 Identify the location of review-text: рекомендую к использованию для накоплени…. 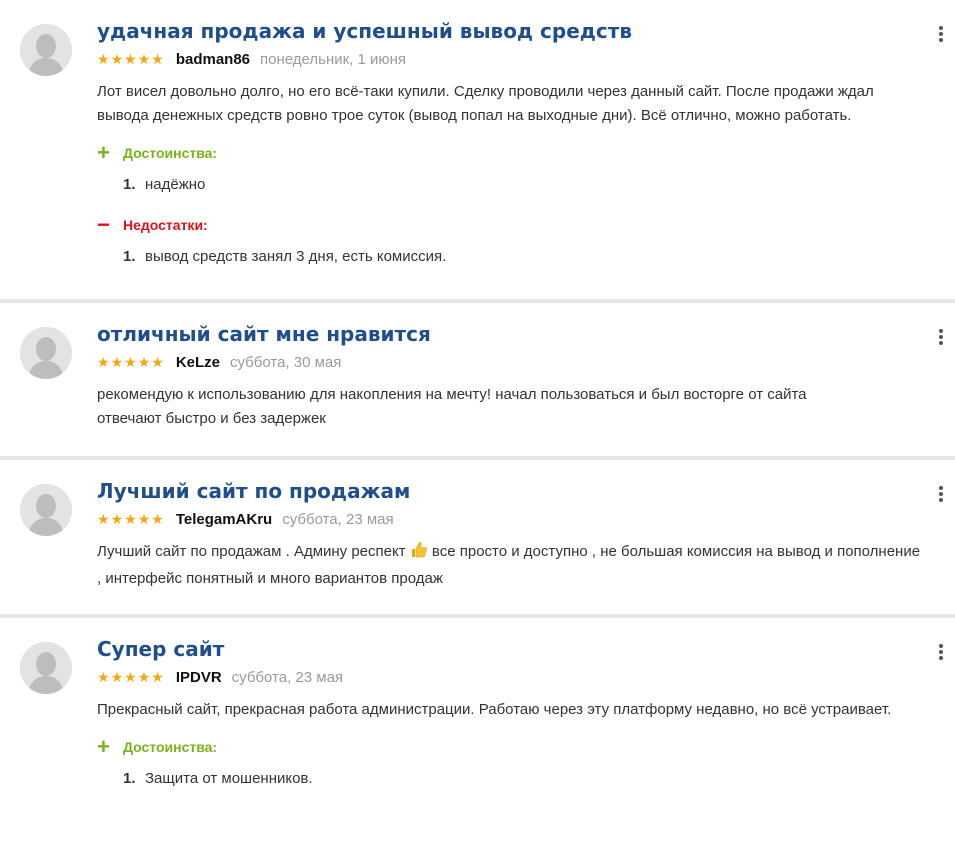
(511, 407).